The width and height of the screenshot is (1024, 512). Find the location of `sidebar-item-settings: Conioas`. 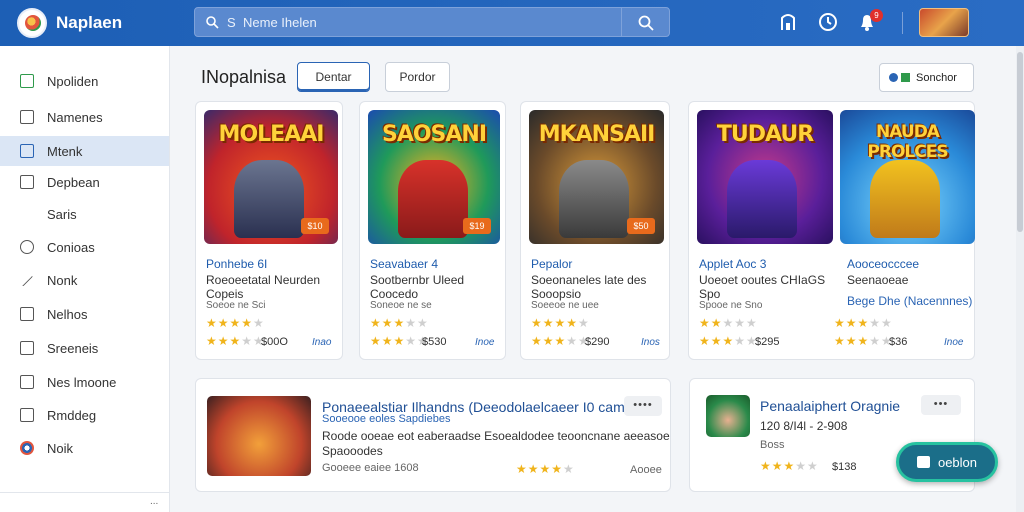

sidebar-item-settings: Conioas is located at coordinates (84, 247).